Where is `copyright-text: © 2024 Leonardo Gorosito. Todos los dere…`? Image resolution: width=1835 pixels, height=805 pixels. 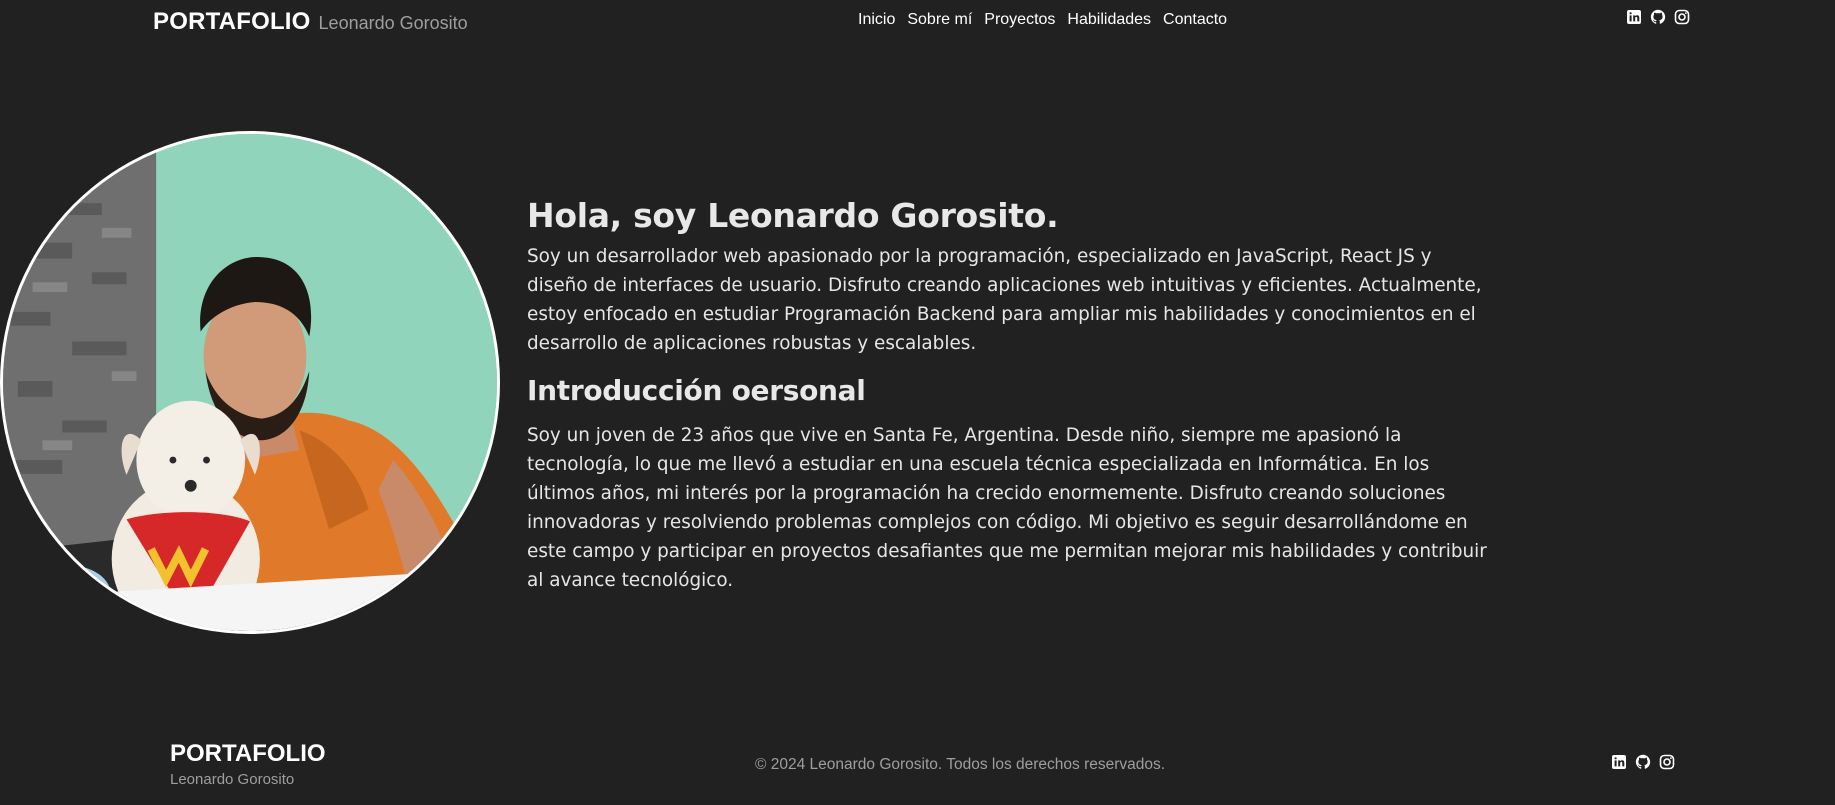
copyright-text: © 2024 Leonardo Gorosito. Todos los dere… is located at coordinates (960, 764).